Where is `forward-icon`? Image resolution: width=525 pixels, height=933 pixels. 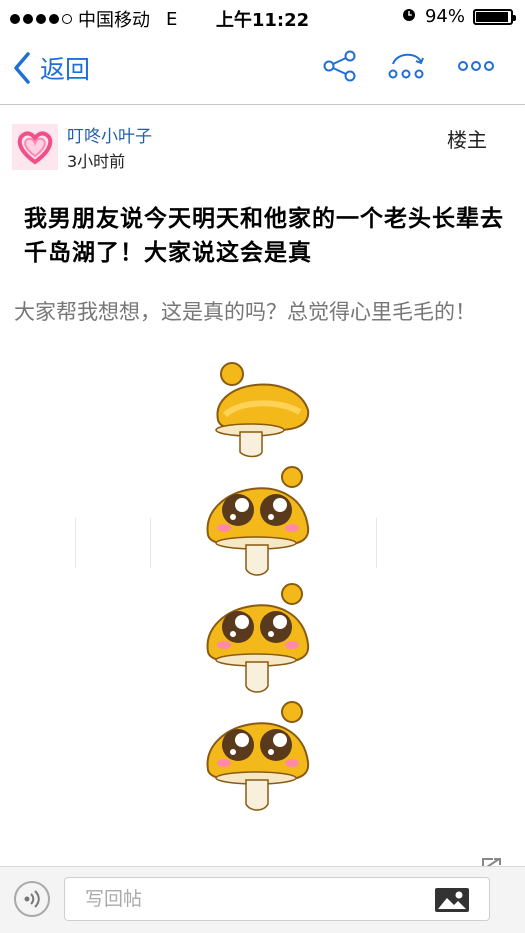
forward-icon is located at coordinates (407, 68).